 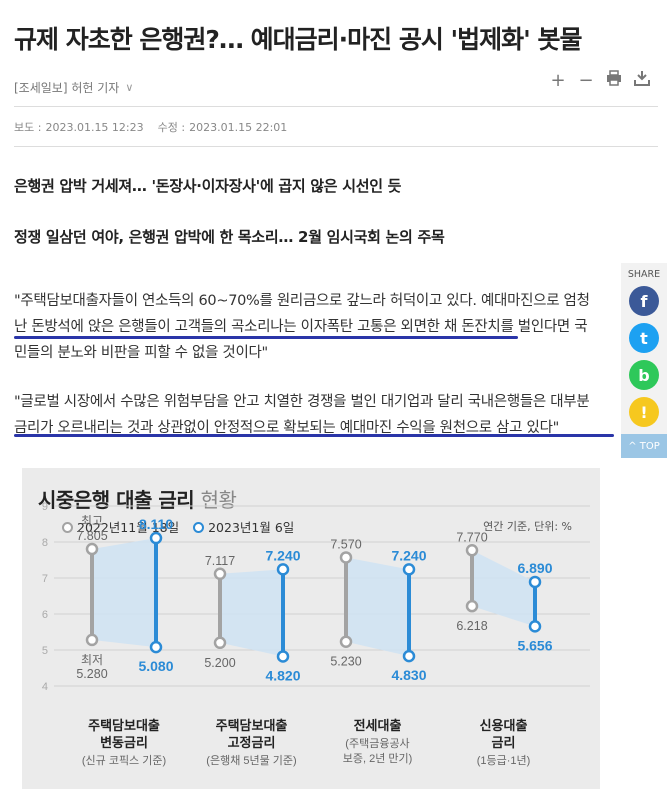 What do you see at coordinates (586, 80) in the screenshot?
I see `font-decrease-icon: −` at bounding box center [586, 80].